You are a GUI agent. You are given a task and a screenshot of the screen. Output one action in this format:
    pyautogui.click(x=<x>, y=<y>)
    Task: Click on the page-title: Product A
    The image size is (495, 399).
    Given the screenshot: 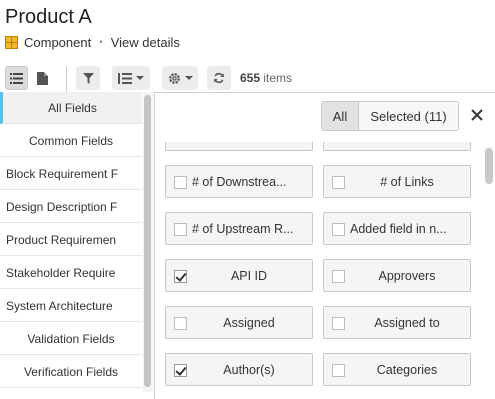 What is the action you would take?
    pyautogui.click(x=48, y=17)
    